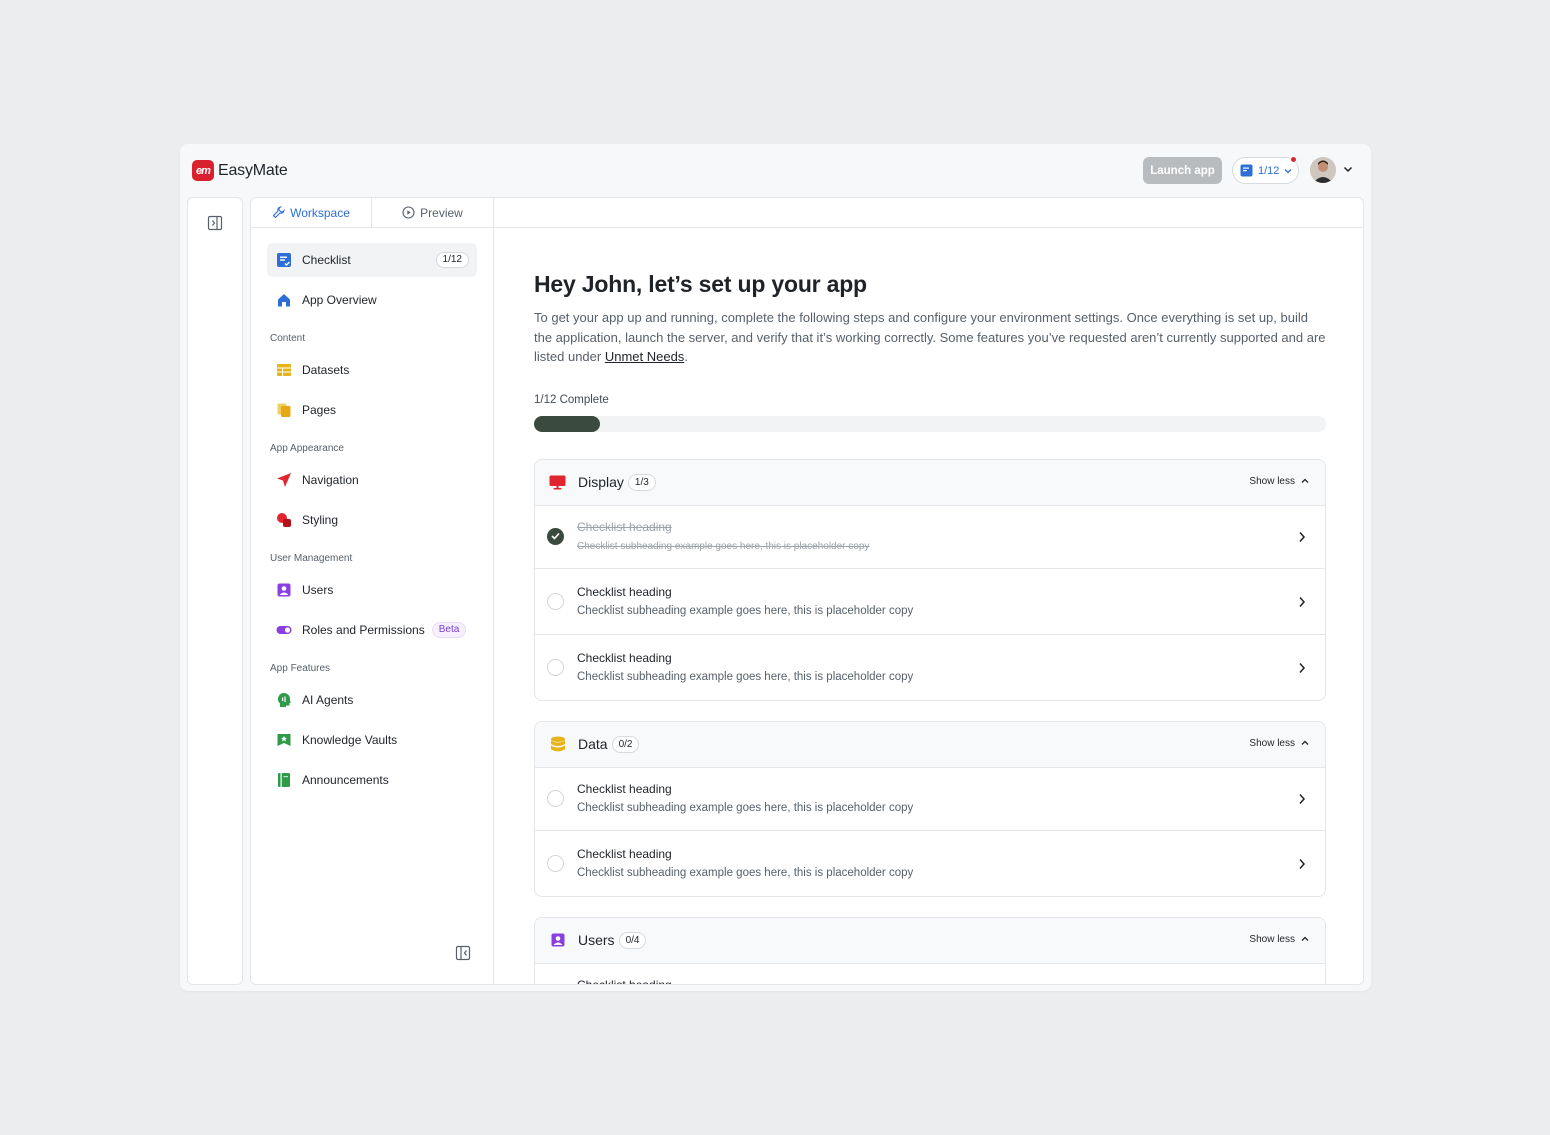 This screenshot has width=1550, height=1135. Describe the element at coordinates (557, 744) in the screenshot. I see `database-icon` at that location.